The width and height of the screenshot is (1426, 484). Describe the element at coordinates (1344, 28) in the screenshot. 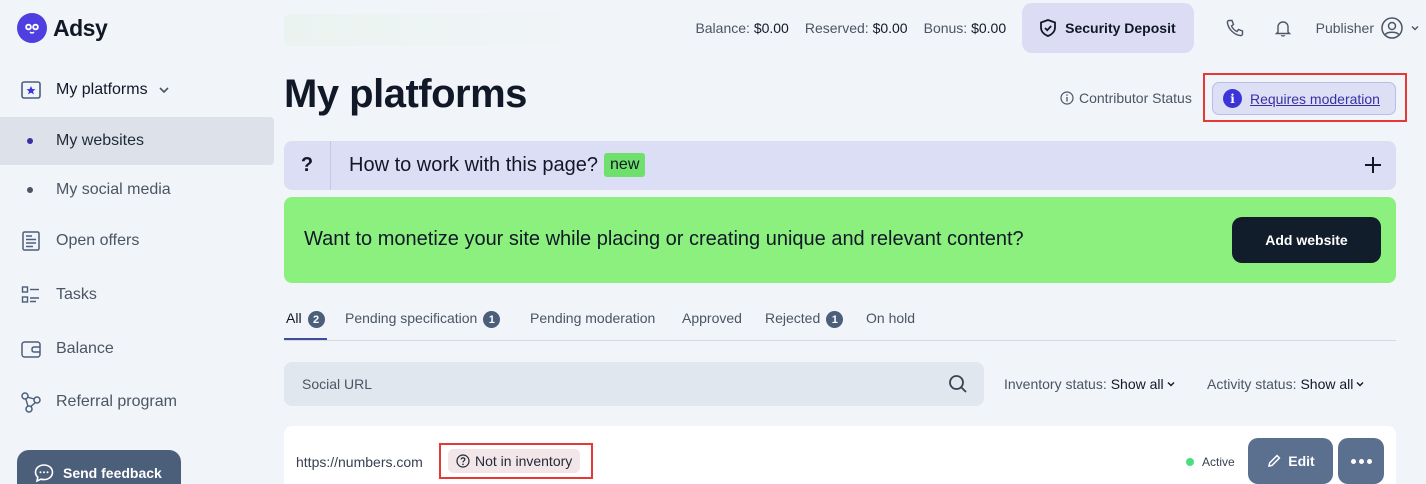

I see `user-role-label: Publisher` at that location.